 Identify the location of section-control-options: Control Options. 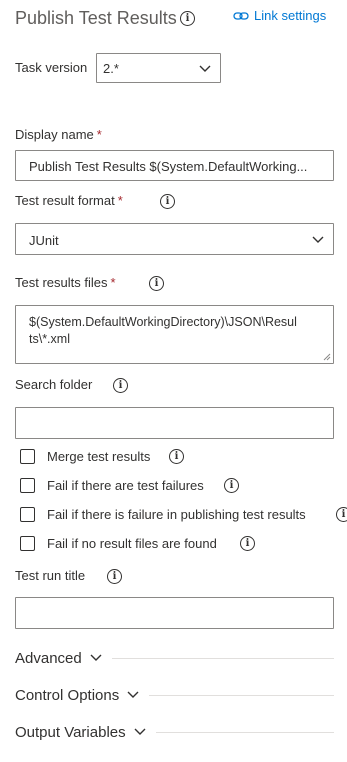
(174, 695).